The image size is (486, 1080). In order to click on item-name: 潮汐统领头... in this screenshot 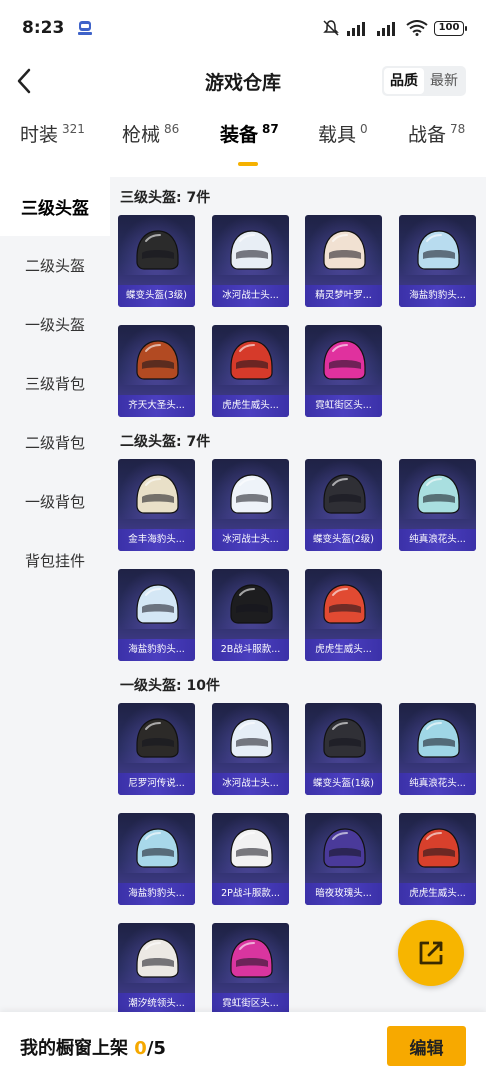, I will do `click(156, 1002)`.